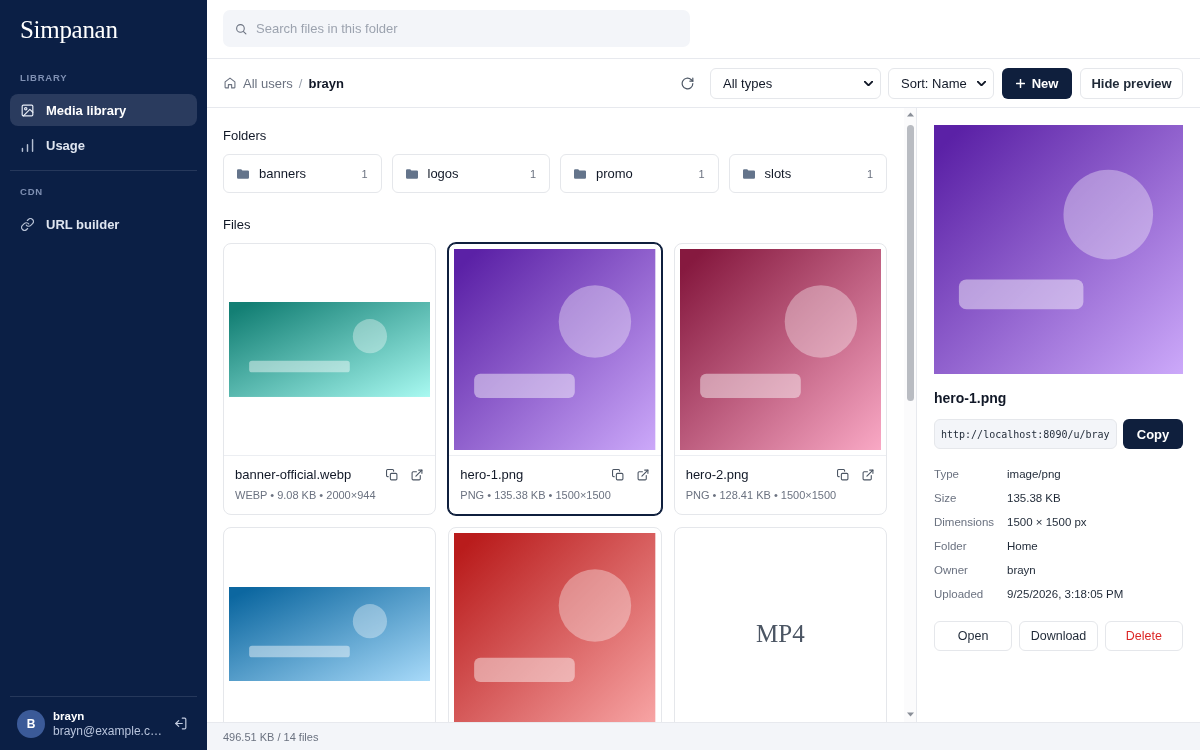 The image size is (1200, 750). I want to click on breadcrumb-current: brayn, so click(326, 83).